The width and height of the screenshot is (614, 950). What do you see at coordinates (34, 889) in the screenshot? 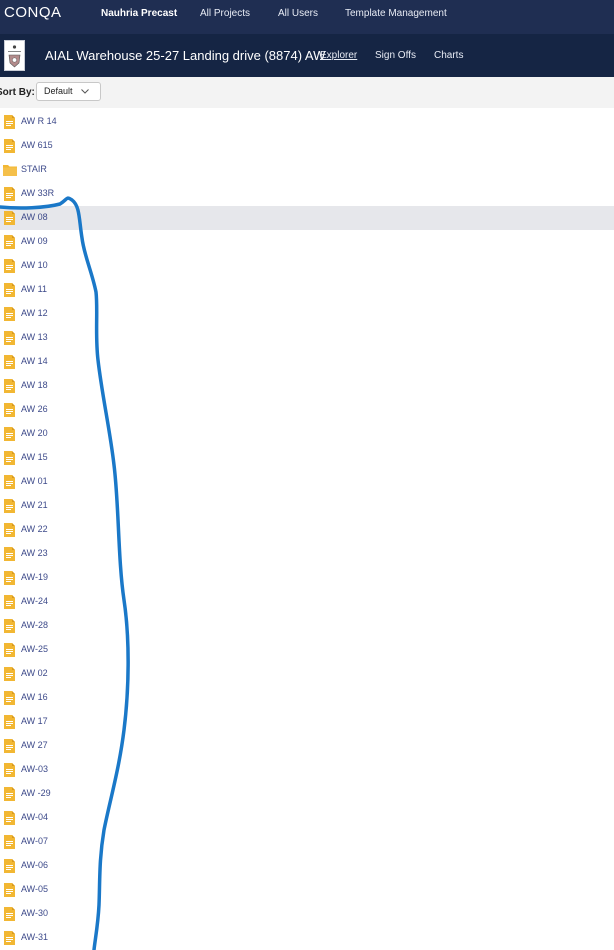
I see `list-item-label: AW-05` at bounding box center [34, 889].